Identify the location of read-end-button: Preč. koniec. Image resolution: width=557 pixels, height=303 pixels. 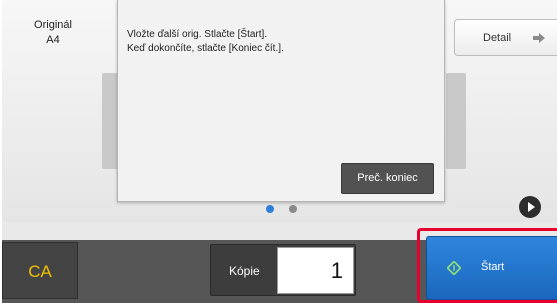
(387, 178).